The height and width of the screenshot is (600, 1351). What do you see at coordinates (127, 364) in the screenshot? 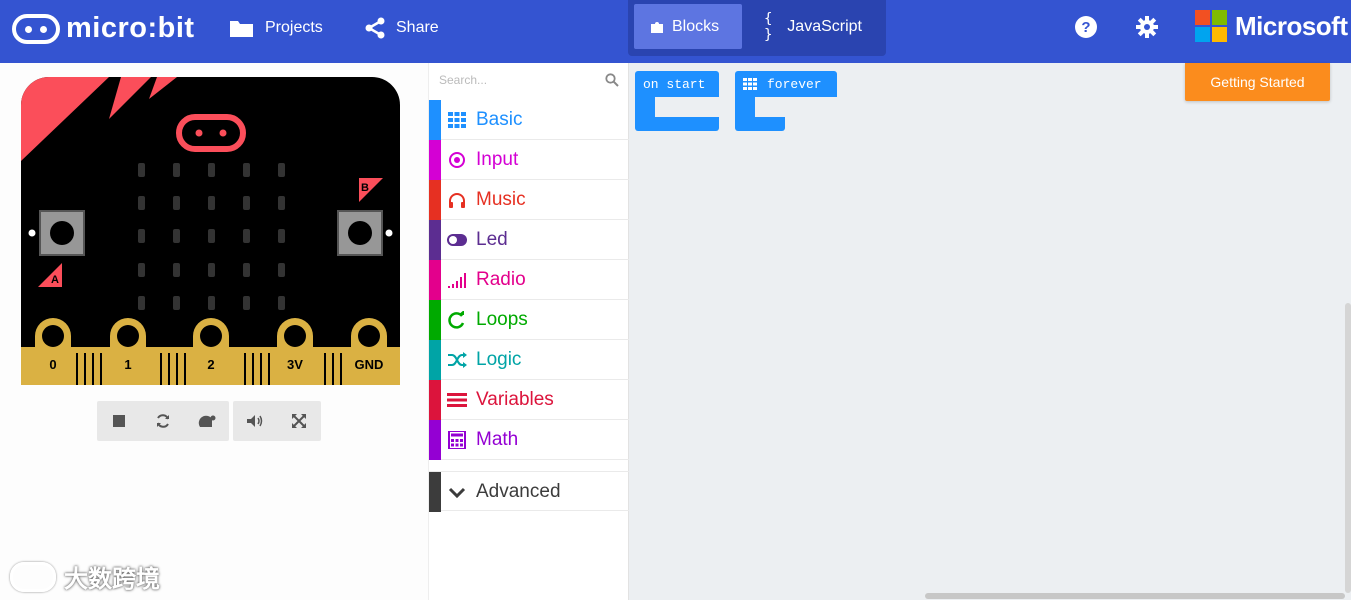
I see `pin-1-label: 1` at bounding box center [127, 364].